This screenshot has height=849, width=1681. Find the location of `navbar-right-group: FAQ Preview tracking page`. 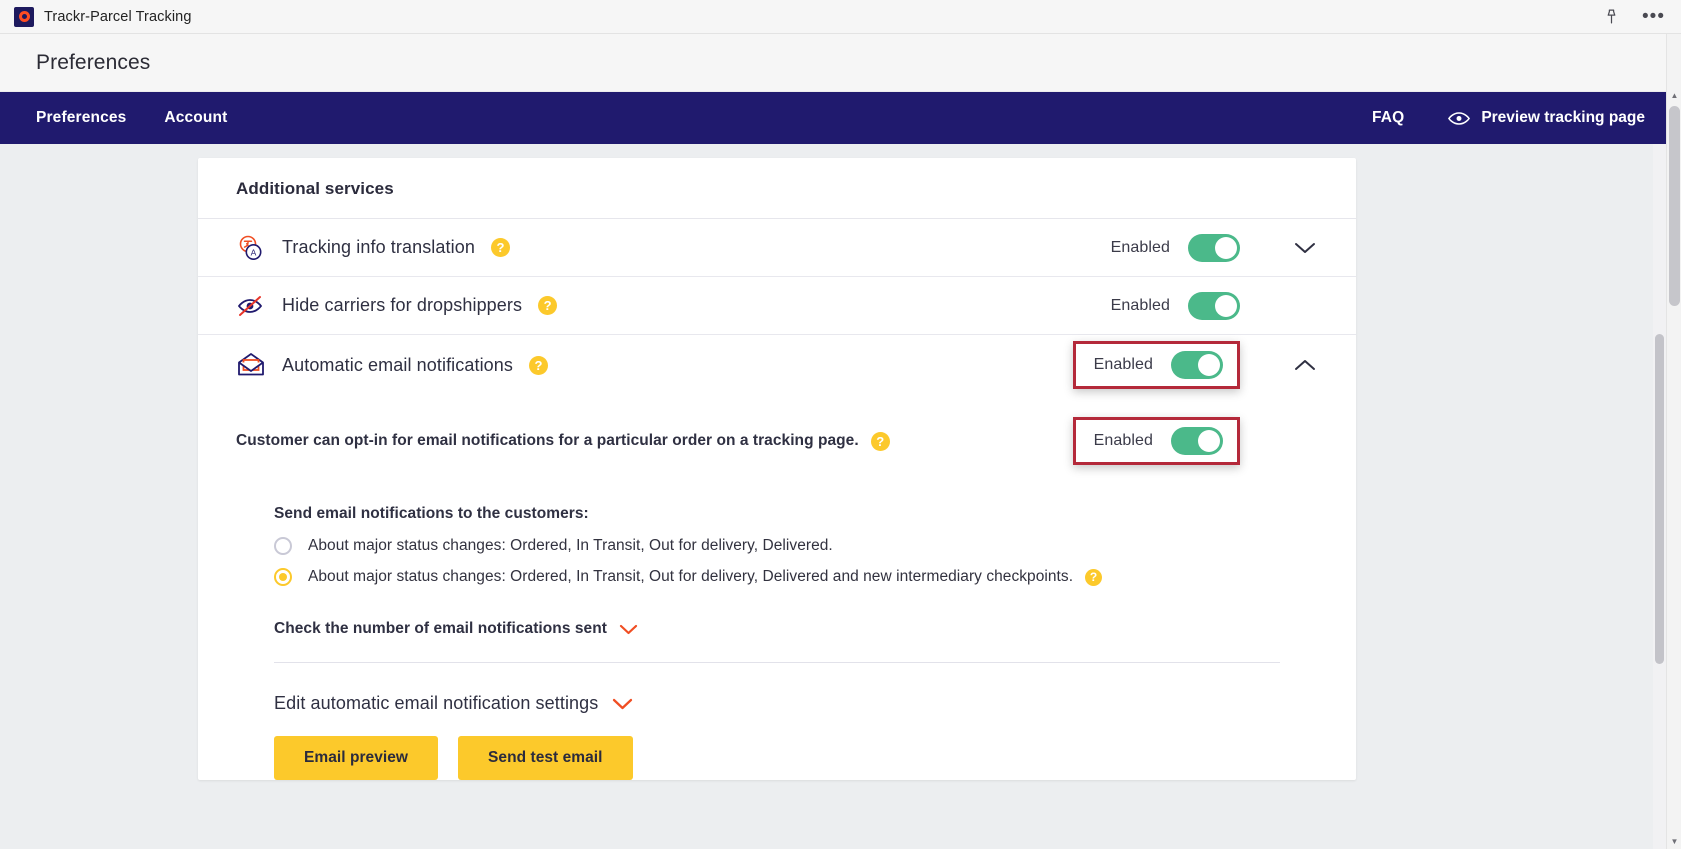

navbar-right-group: FAQ Preview tracking page is located at coordinates (1508, 118).